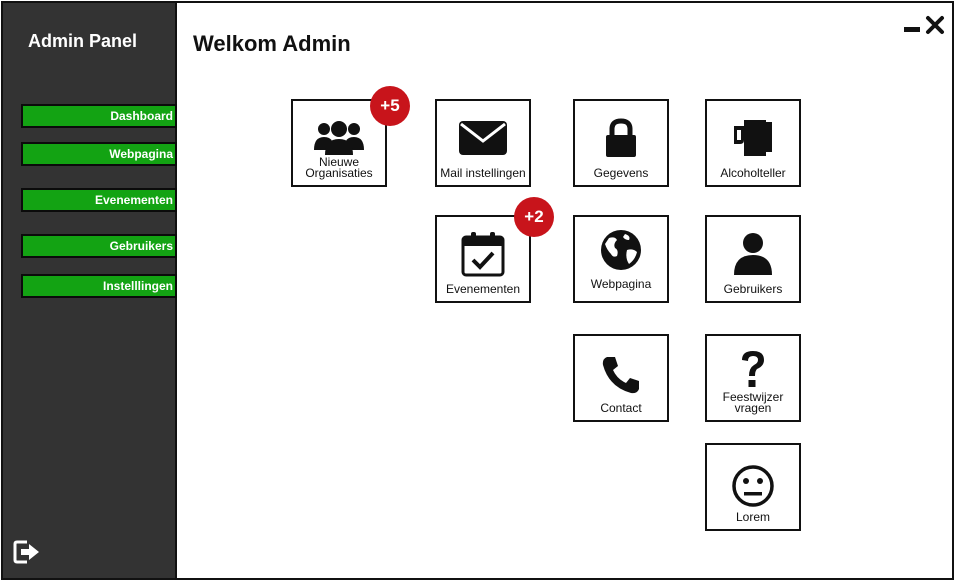 This screenshot has width=957, height=583. I want to click on tile-label: Mail instellingen, so click(483, 173).